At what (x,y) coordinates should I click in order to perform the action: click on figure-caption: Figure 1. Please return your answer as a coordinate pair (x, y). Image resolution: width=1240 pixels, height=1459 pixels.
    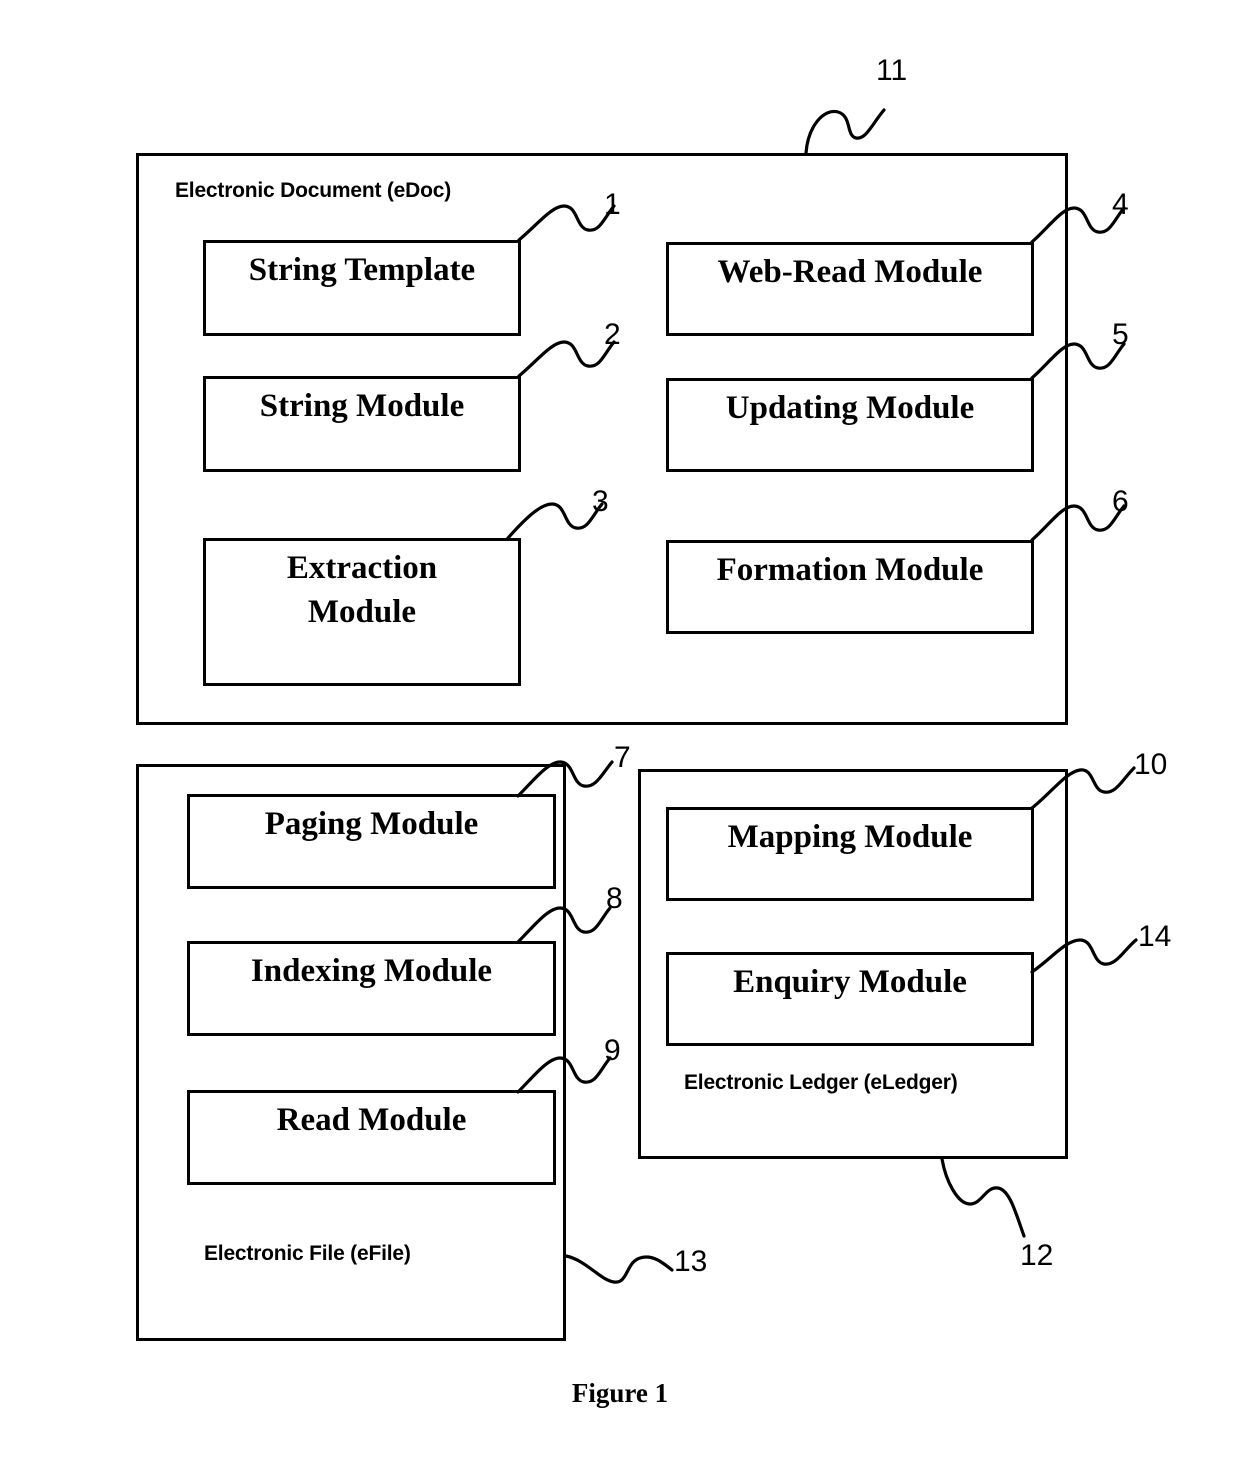
    Looking at the image, I should click on (620, 1393).